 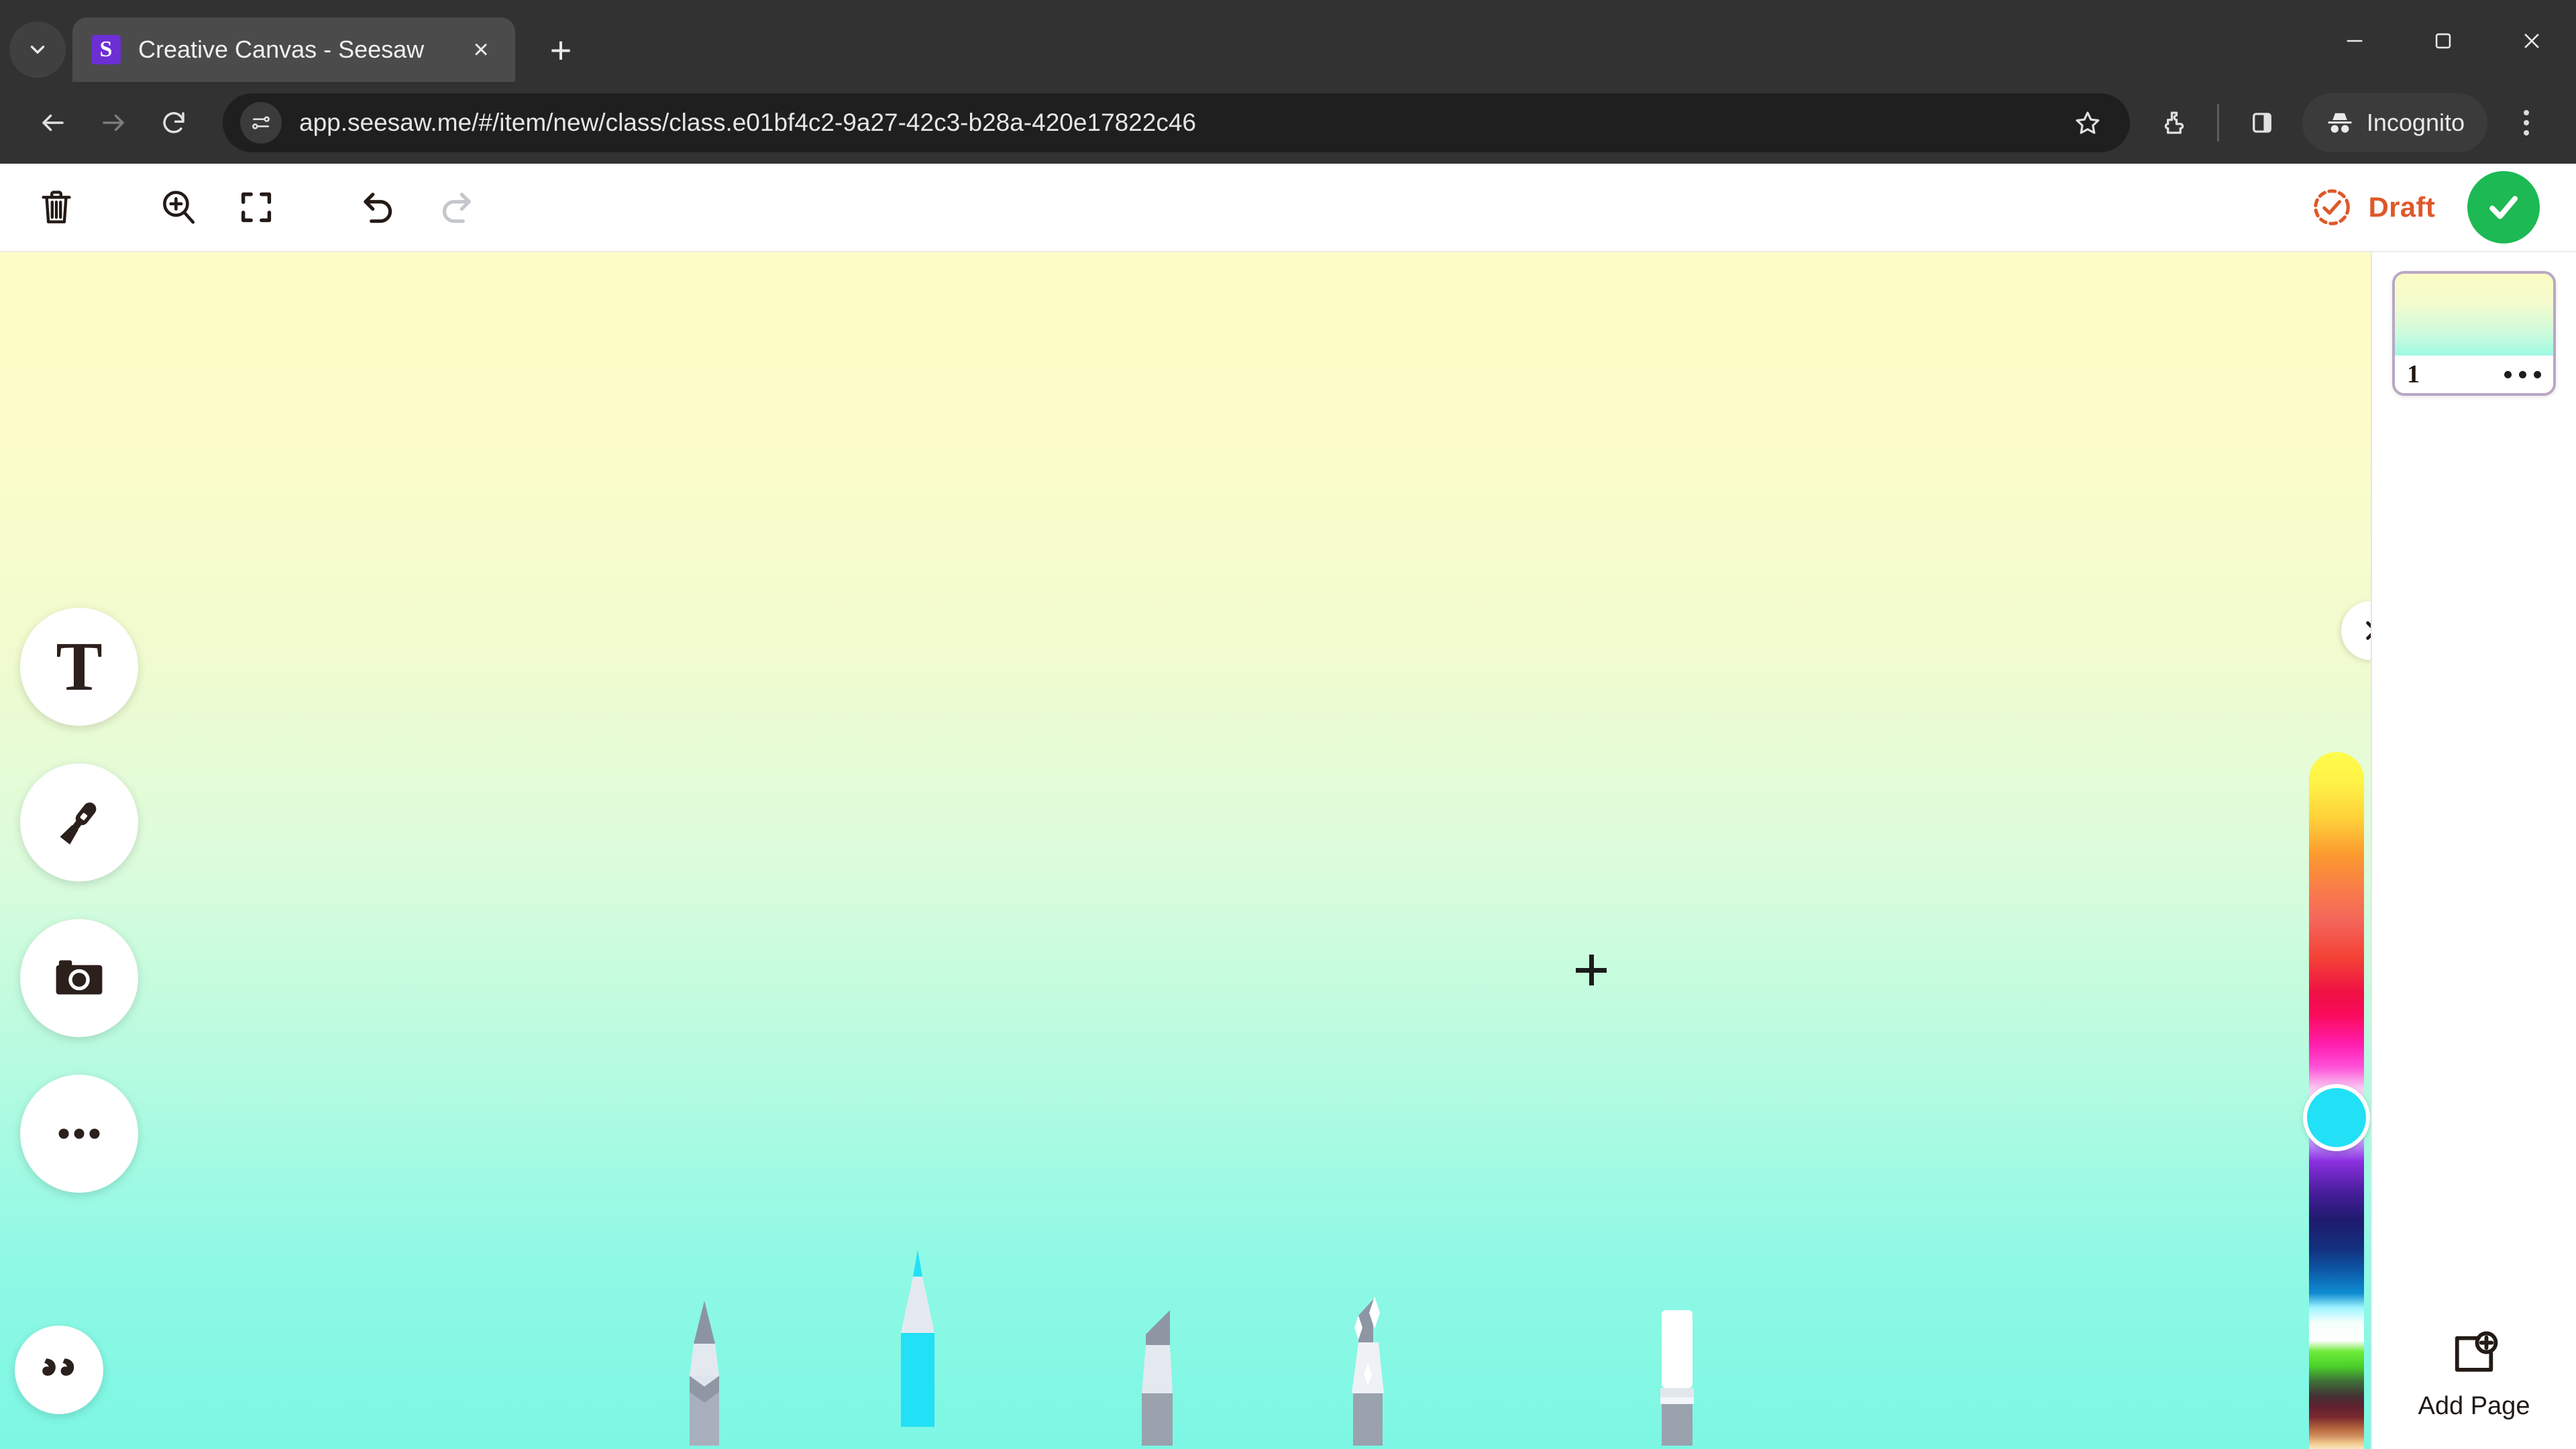 I want to click on tab-strip: S Creative Canvas - Seesaw × +, so click(x=1288, y=41).